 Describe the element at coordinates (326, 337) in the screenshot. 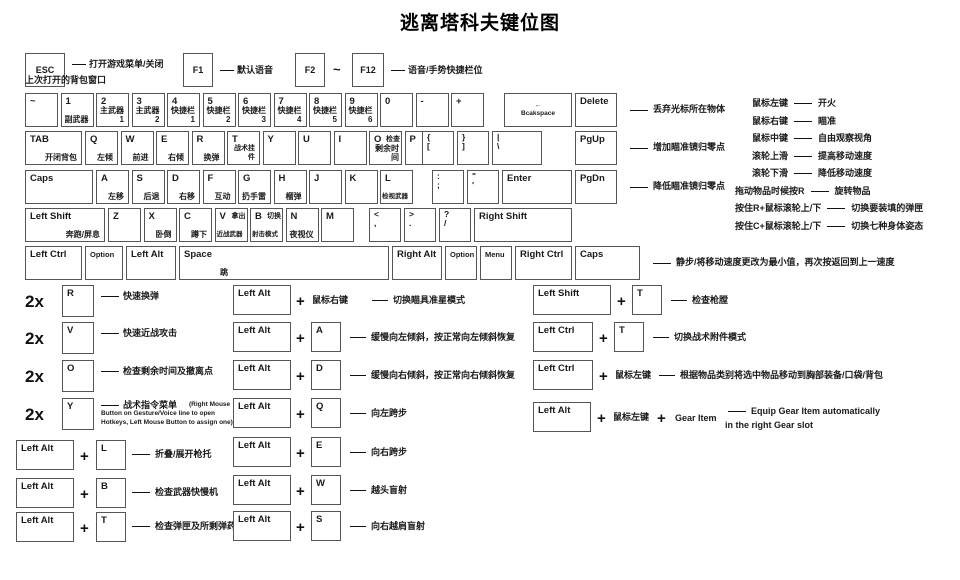

I see `combo-key-a: A` at that location.